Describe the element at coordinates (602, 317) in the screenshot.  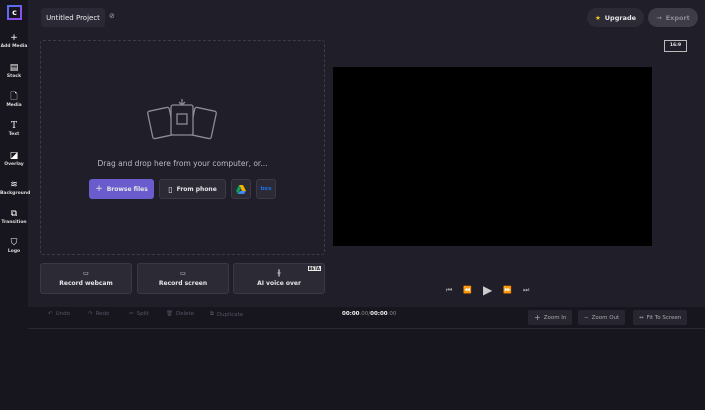
I see `zoom-out-button: − Zoom Out` at that location.